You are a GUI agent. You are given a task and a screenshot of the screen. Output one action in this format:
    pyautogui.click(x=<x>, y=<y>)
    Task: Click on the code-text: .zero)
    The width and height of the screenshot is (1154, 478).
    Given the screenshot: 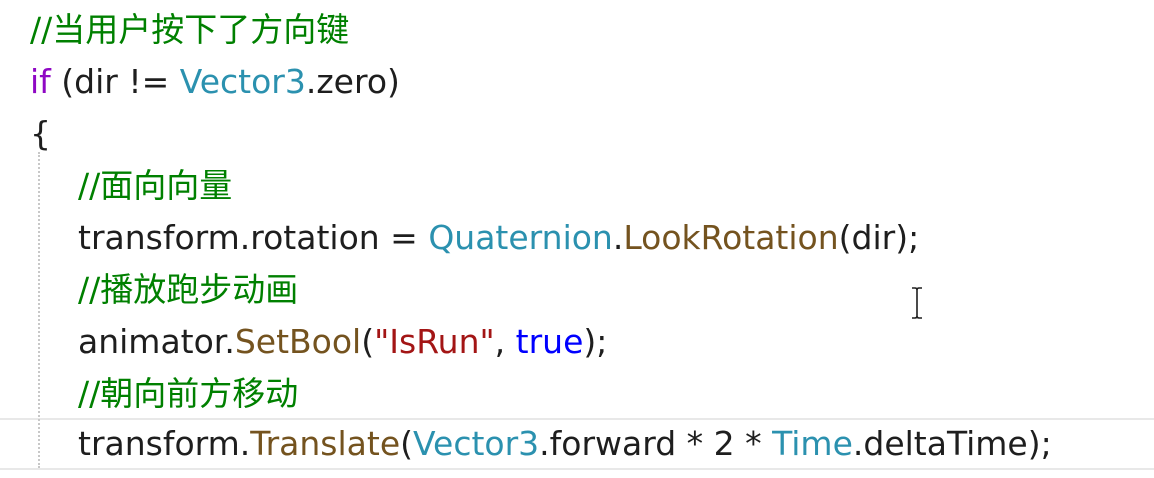 What is the action you would take?
    pyautogui.click(x=352, y=81)
    